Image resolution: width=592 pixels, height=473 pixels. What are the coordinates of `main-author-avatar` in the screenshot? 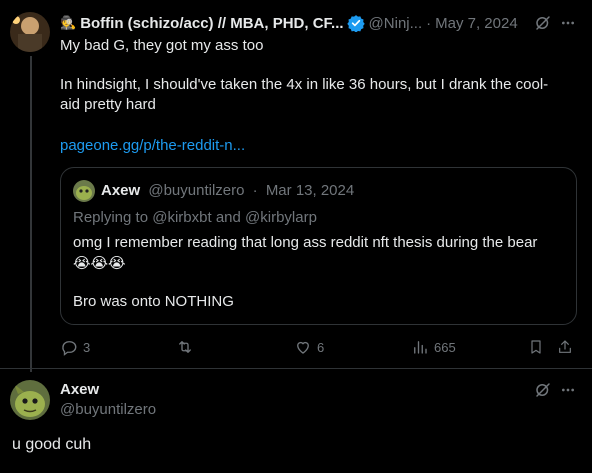 It's located at (30, 32).